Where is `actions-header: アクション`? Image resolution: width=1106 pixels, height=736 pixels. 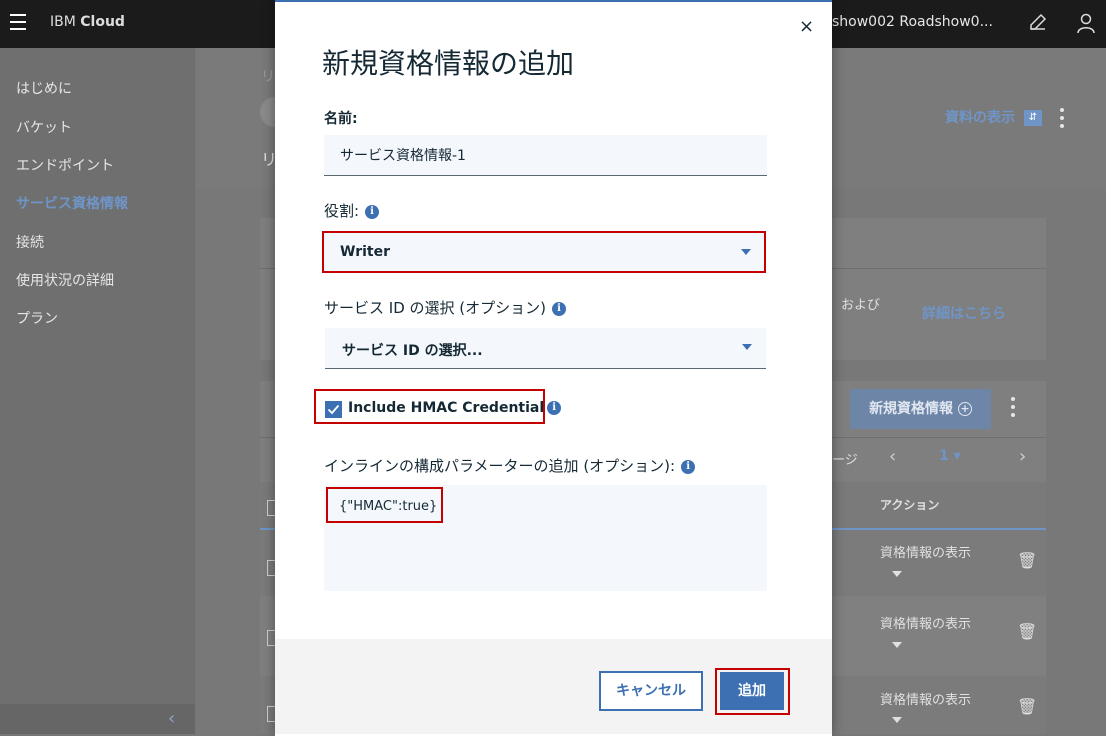
actions-header: アクション is located at coordinates (910, 505).